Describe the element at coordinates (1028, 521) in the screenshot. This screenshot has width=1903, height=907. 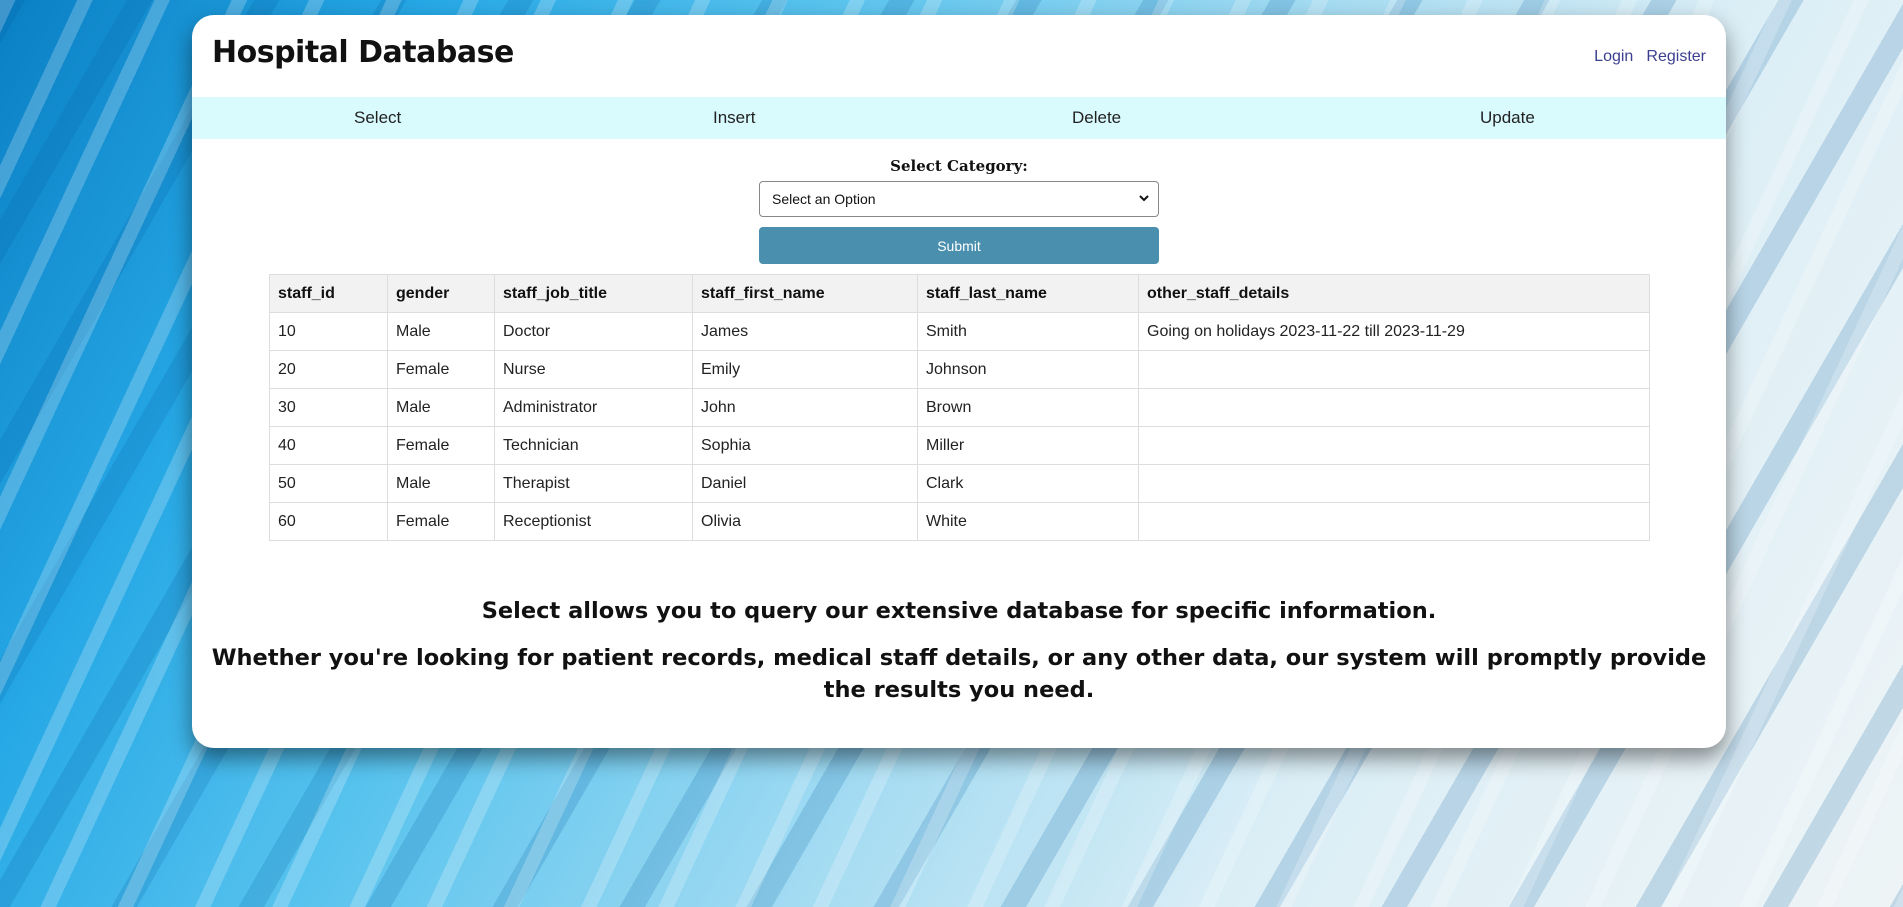
I see `table-cell: White` at that location.